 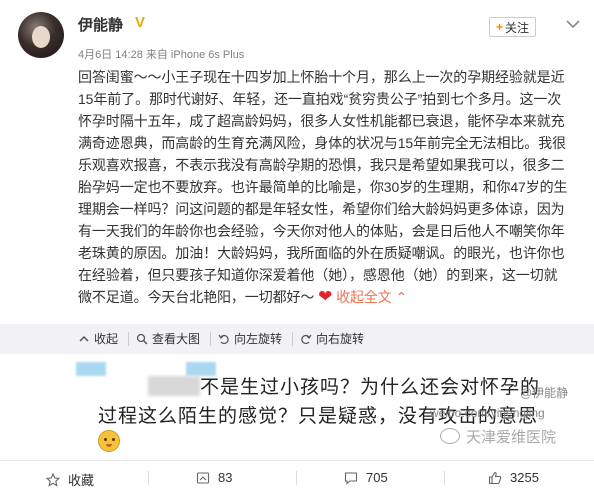 What do you see at coordinates (517, 27) in the screenshot?
I see `follow-label: 关注` at bounding box center [517, 27].